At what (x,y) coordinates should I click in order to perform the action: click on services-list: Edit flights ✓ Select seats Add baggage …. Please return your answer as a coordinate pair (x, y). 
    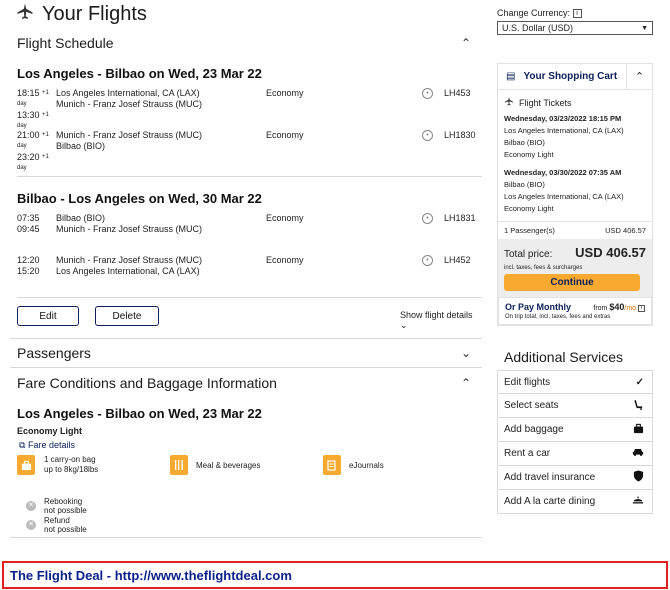
    Looking at the image, I should click on (575, 442).